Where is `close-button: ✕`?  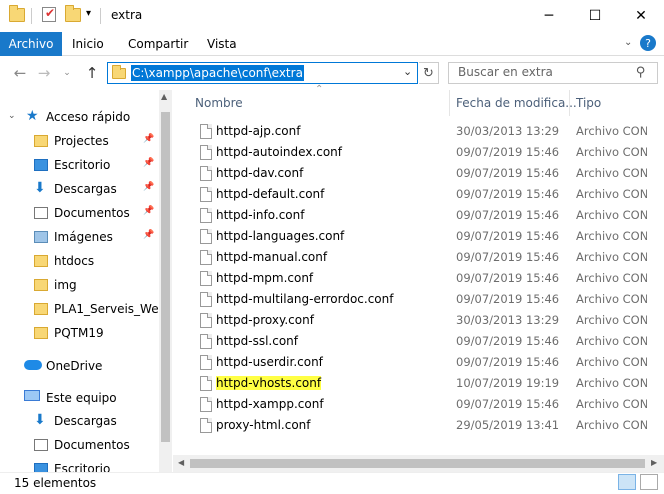
close-button: ✕ is located at coordinates (641, 16).